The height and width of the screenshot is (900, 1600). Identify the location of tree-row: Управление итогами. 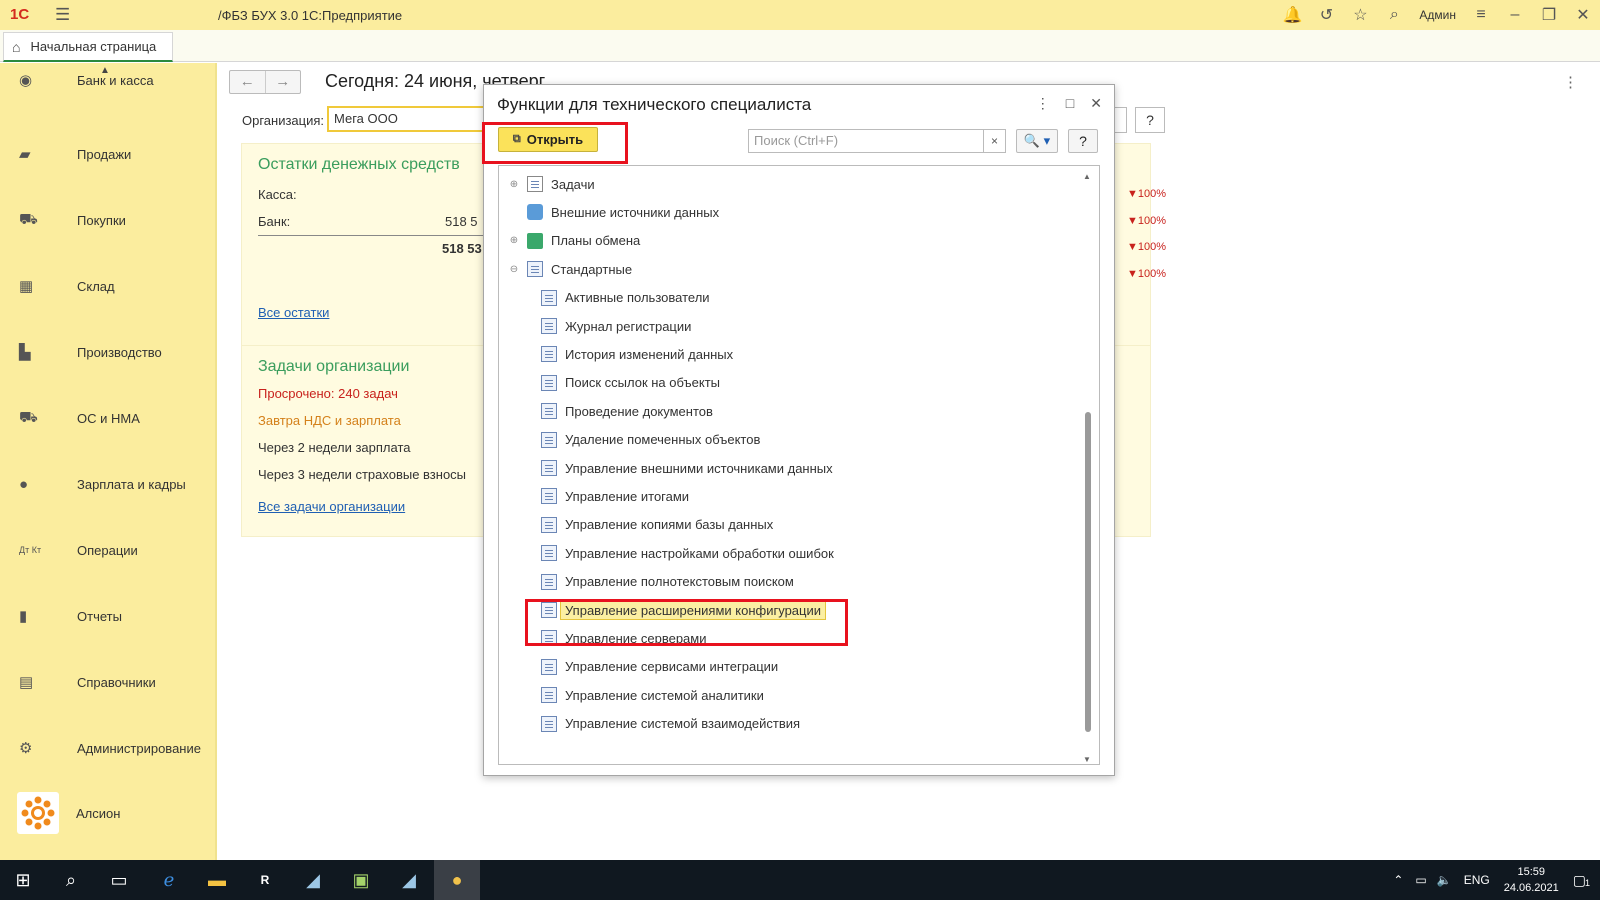
(612, 496).